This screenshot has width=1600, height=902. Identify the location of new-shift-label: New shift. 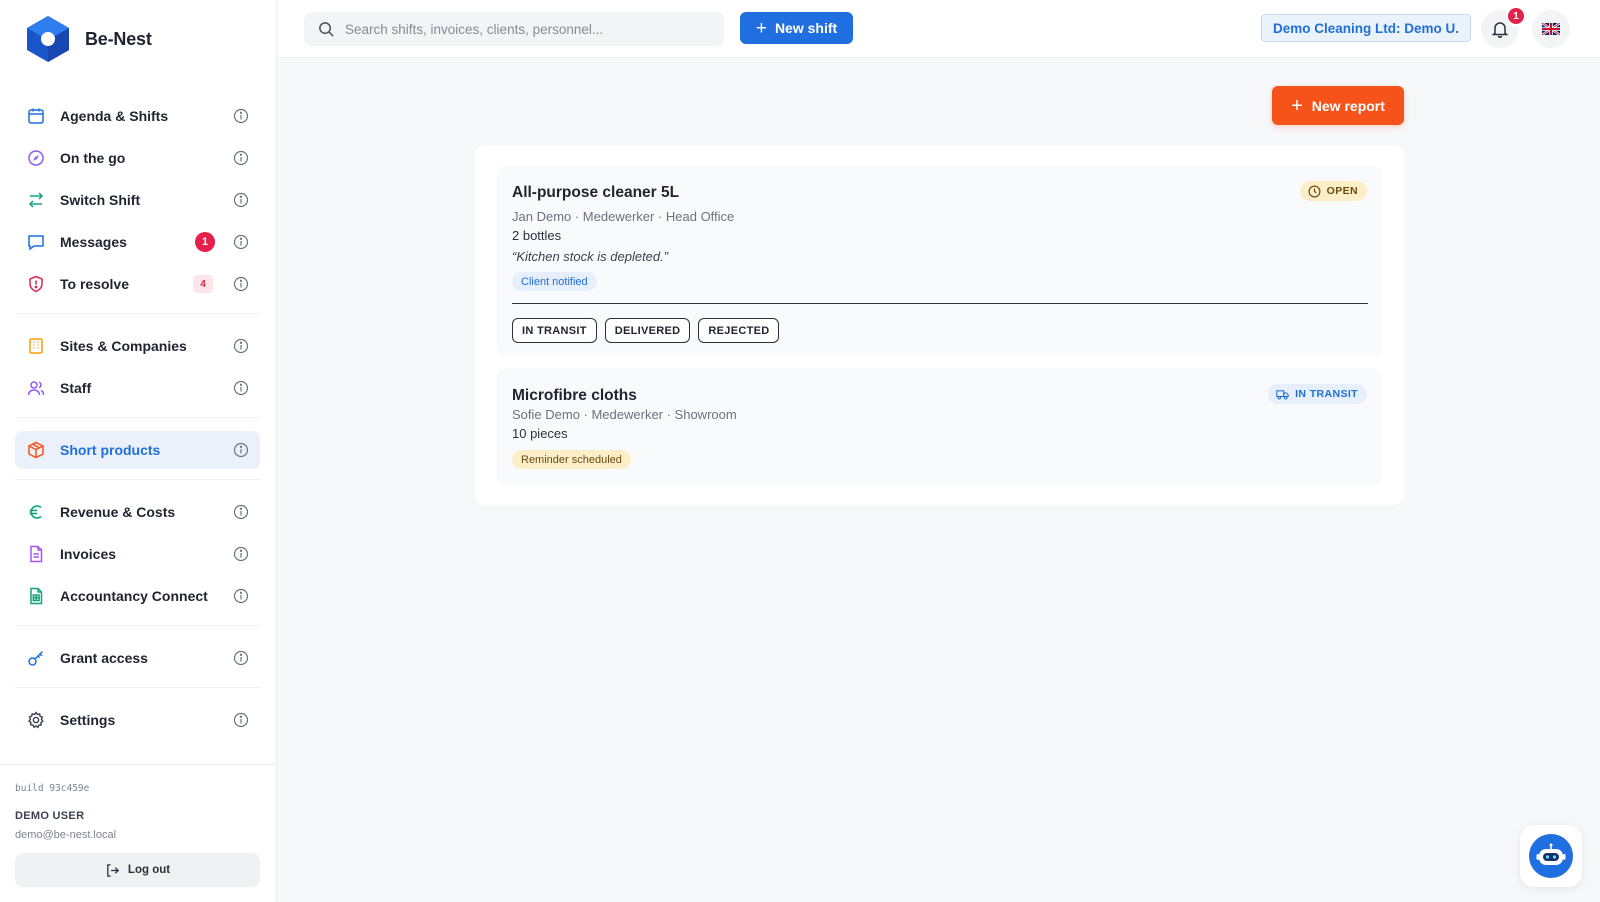
(806, 28).